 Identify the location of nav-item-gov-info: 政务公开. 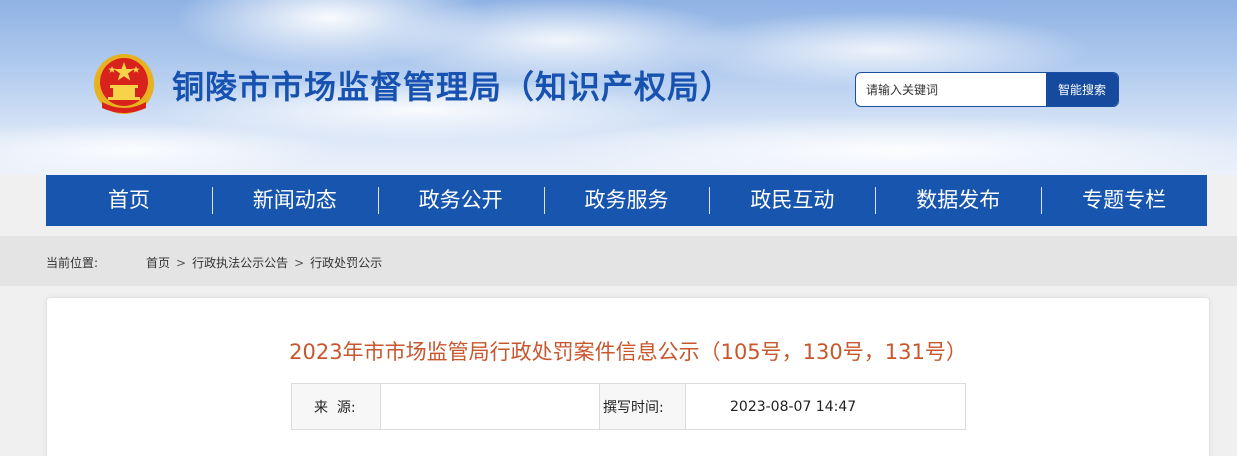
(460, 200).